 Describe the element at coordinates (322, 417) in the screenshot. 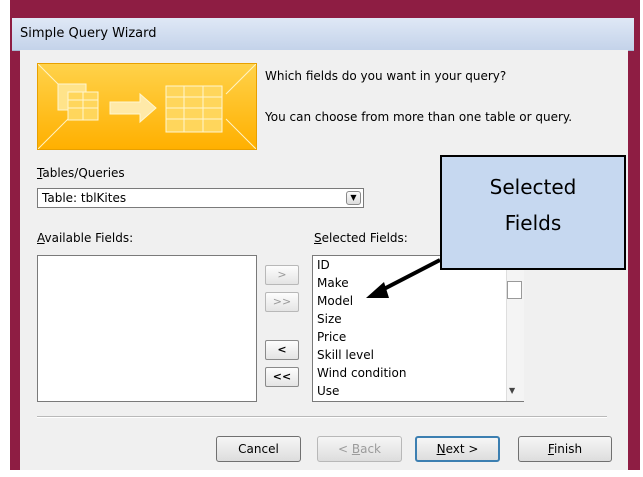

I see `footer-divider` at that location.